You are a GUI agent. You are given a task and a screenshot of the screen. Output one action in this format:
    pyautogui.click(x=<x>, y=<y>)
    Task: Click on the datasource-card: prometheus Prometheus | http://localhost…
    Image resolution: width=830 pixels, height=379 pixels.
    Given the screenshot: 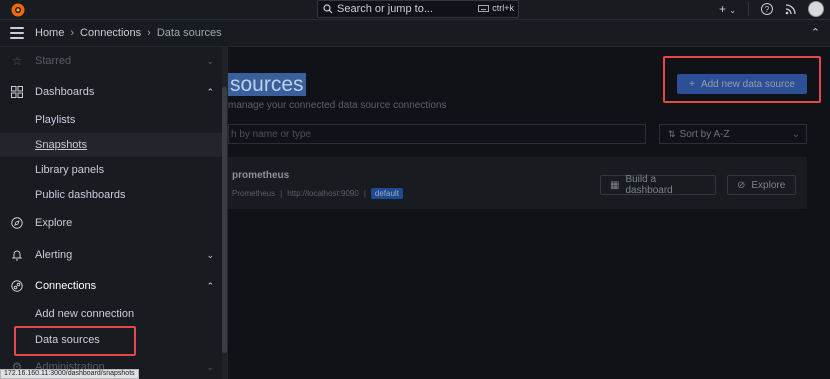 What is the action you would take?
    pyautogui.click(x=517, y=183)
    